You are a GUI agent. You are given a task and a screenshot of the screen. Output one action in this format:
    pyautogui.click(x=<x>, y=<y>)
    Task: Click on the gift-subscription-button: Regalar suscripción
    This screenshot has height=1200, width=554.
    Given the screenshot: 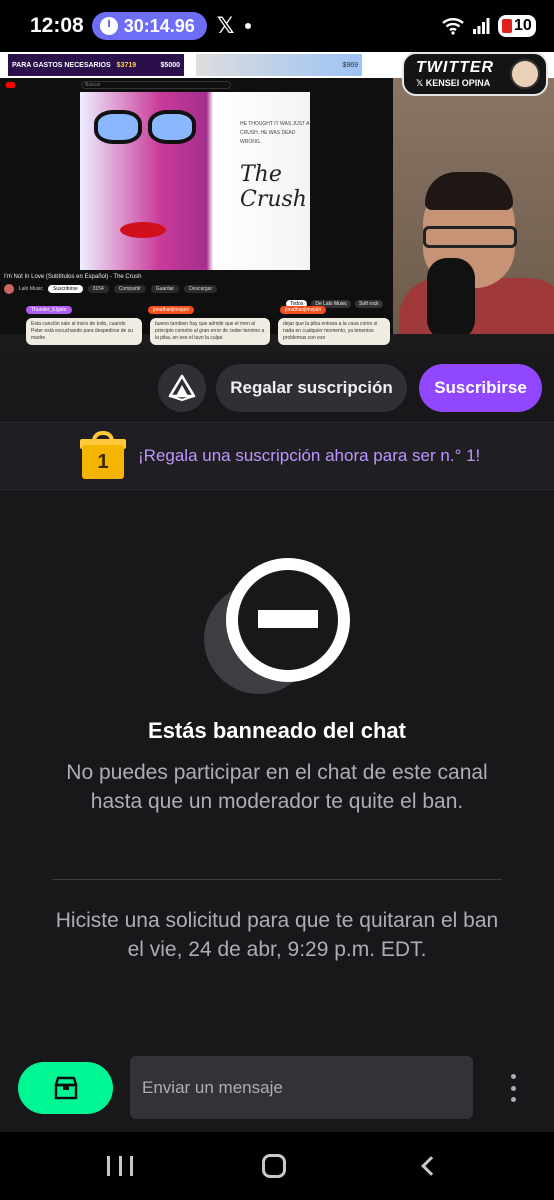 What is the action you would take?
    pyautogui.click(x=311, y=388)
    